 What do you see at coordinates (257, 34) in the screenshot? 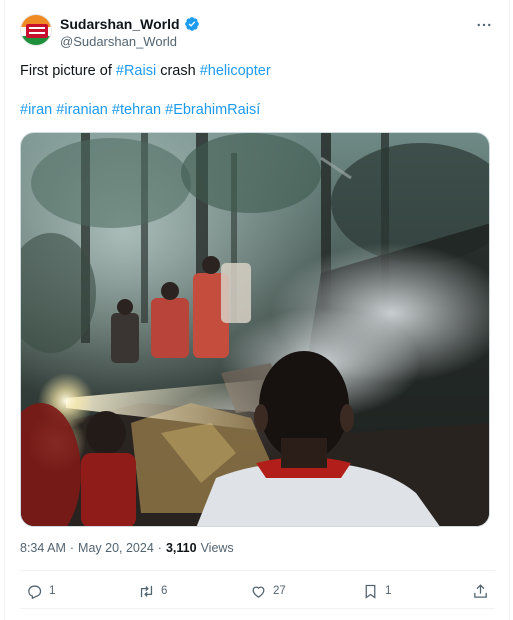
I see `tweet-header: Sudarshan_World @Sudarshan_World` at bounding box center [257, 34].